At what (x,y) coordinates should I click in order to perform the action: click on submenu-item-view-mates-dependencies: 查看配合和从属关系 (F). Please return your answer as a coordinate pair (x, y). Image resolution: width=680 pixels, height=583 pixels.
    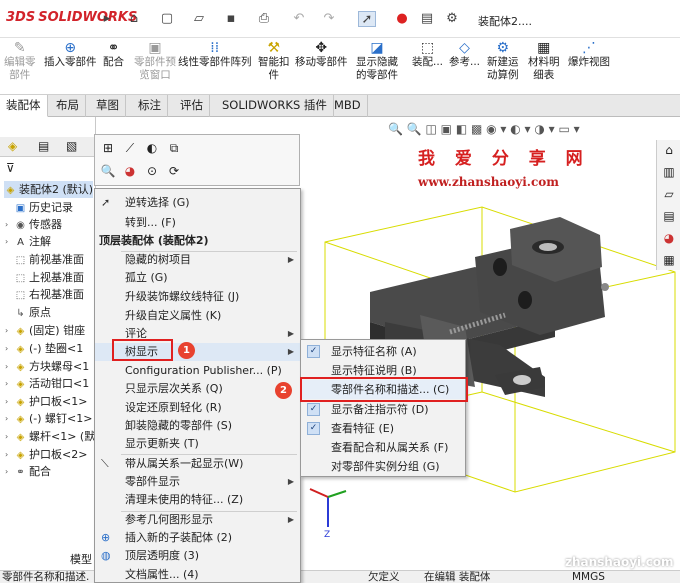
    Looking at the image, I should click on (383, 447).